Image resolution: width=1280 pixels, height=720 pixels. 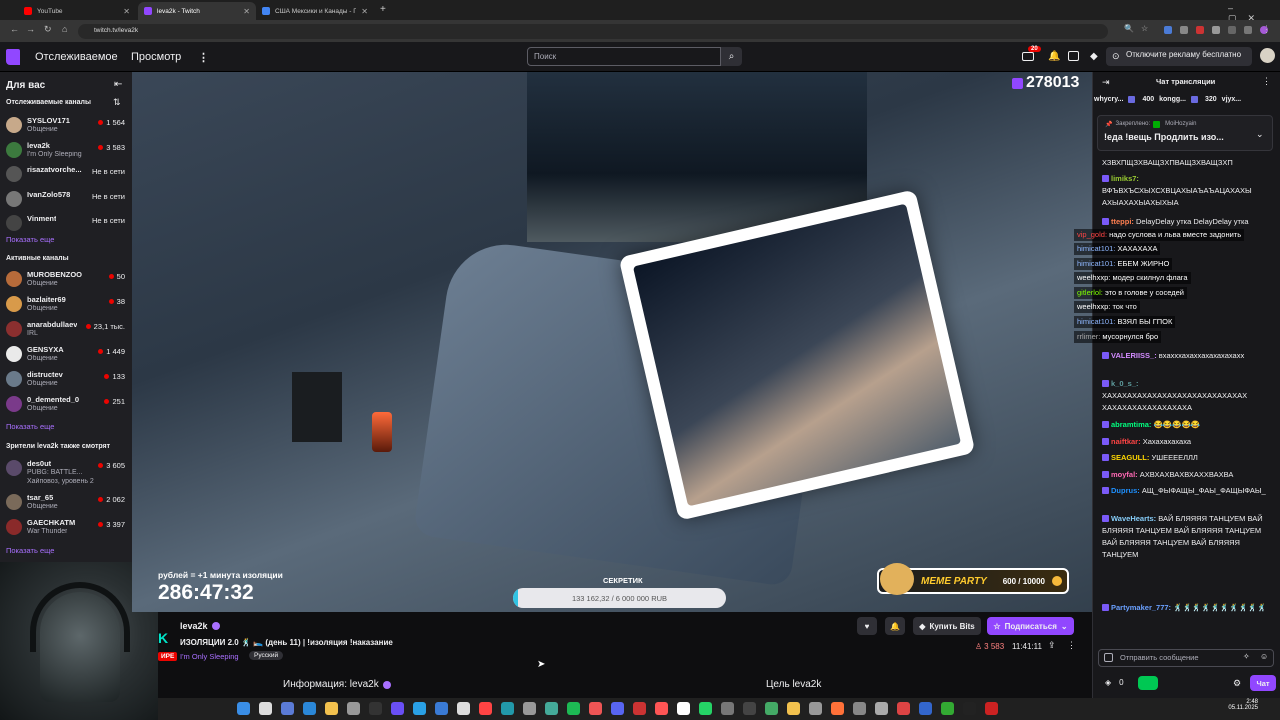 What do you see at coordinates (30, 239) in the screenshot?
I see `show-more-followed: Показать еще` at bounding box center [30, 239].